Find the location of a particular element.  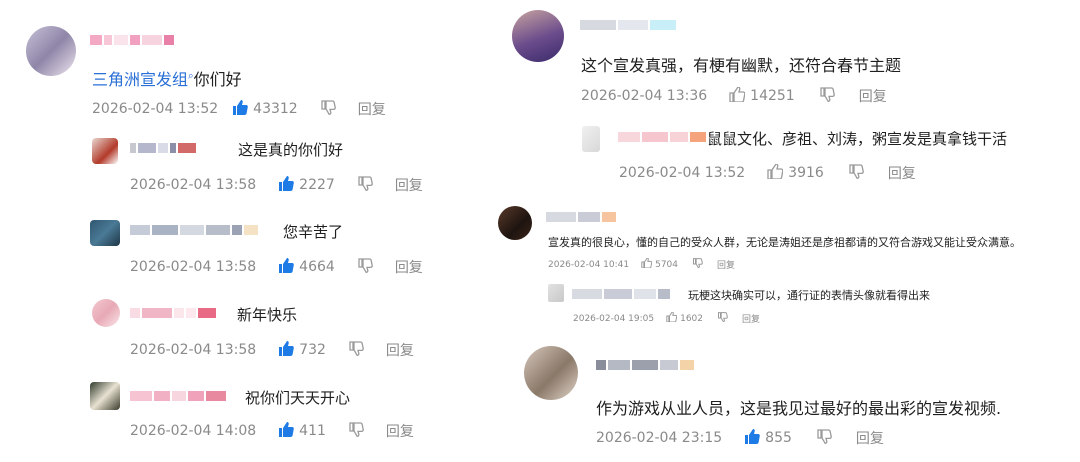

reply-item: 您辛苦了 2026-02-04 13:58 4664 回复 is located at coordinates (235, 244).